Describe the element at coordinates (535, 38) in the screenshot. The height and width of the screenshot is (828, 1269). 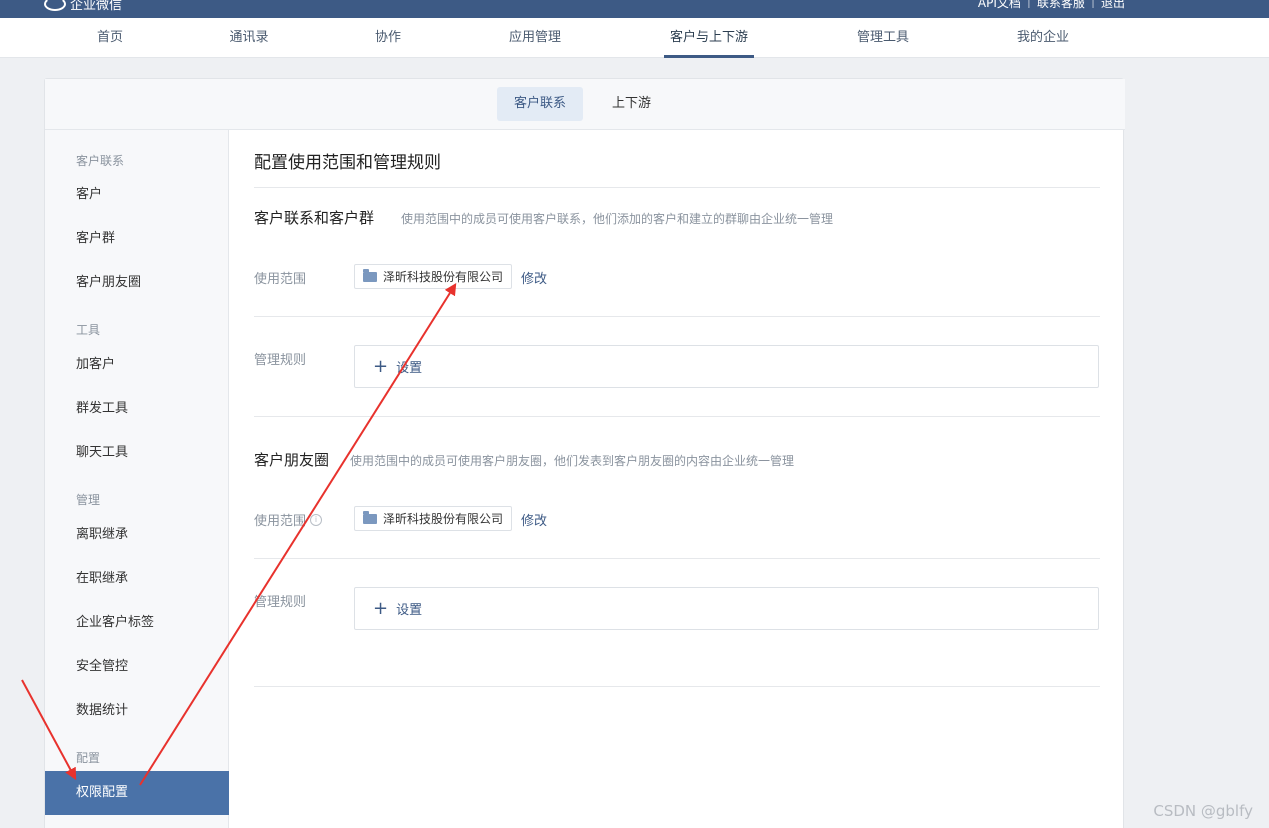
I see `nav-app-management: 应用管理` at that location.